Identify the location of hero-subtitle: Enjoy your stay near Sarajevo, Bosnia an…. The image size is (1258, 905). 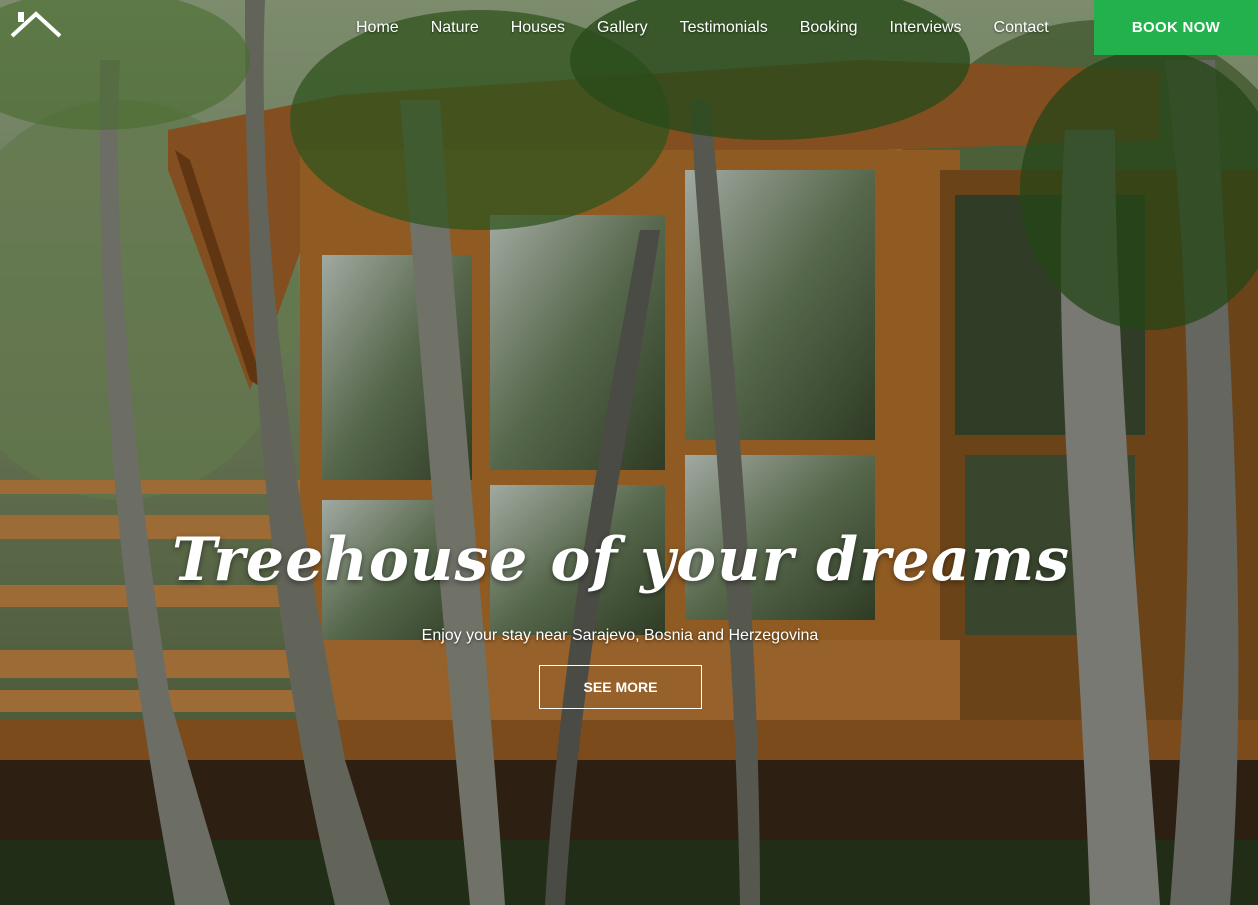
(620, 635).